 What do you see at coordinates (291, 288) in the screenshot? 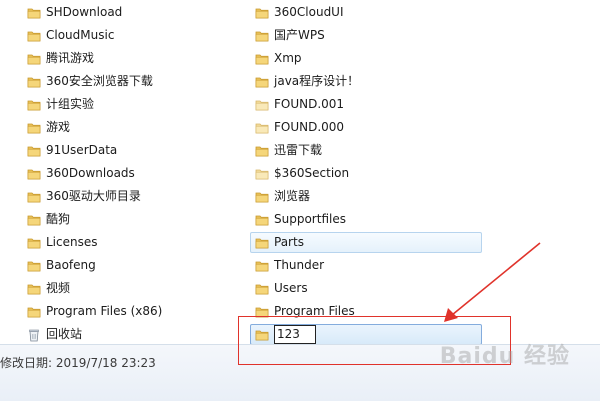
I see `list-item-label: Users` at bounding box center [291, 288].